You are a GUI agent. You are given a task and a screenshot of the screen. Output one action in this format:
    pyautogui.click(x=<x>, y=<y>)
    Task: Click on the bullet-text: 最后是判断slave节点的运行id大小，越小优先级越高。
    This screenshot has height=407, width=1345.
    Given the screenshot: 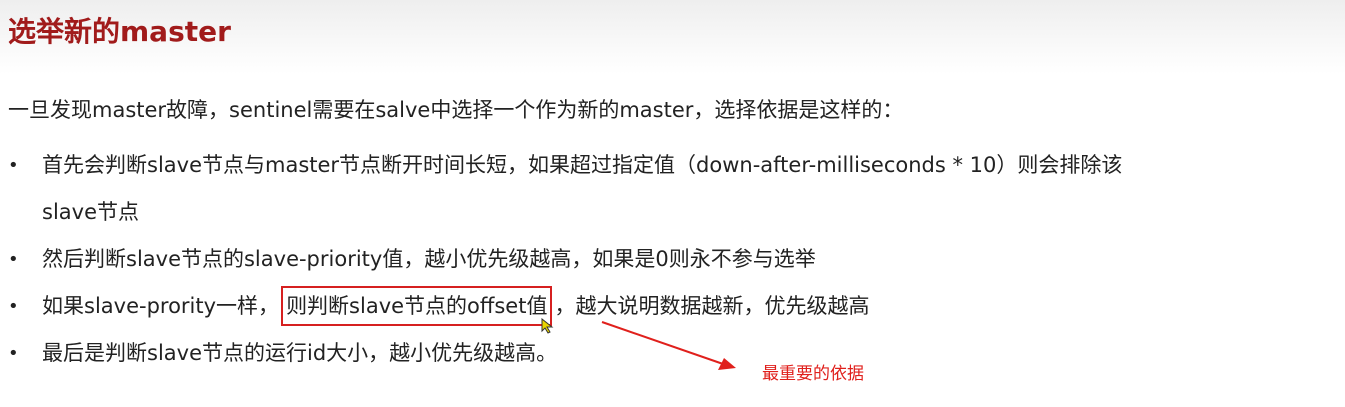 What is the action you would take?
    pyautogui.click(x=300, y=353)
    